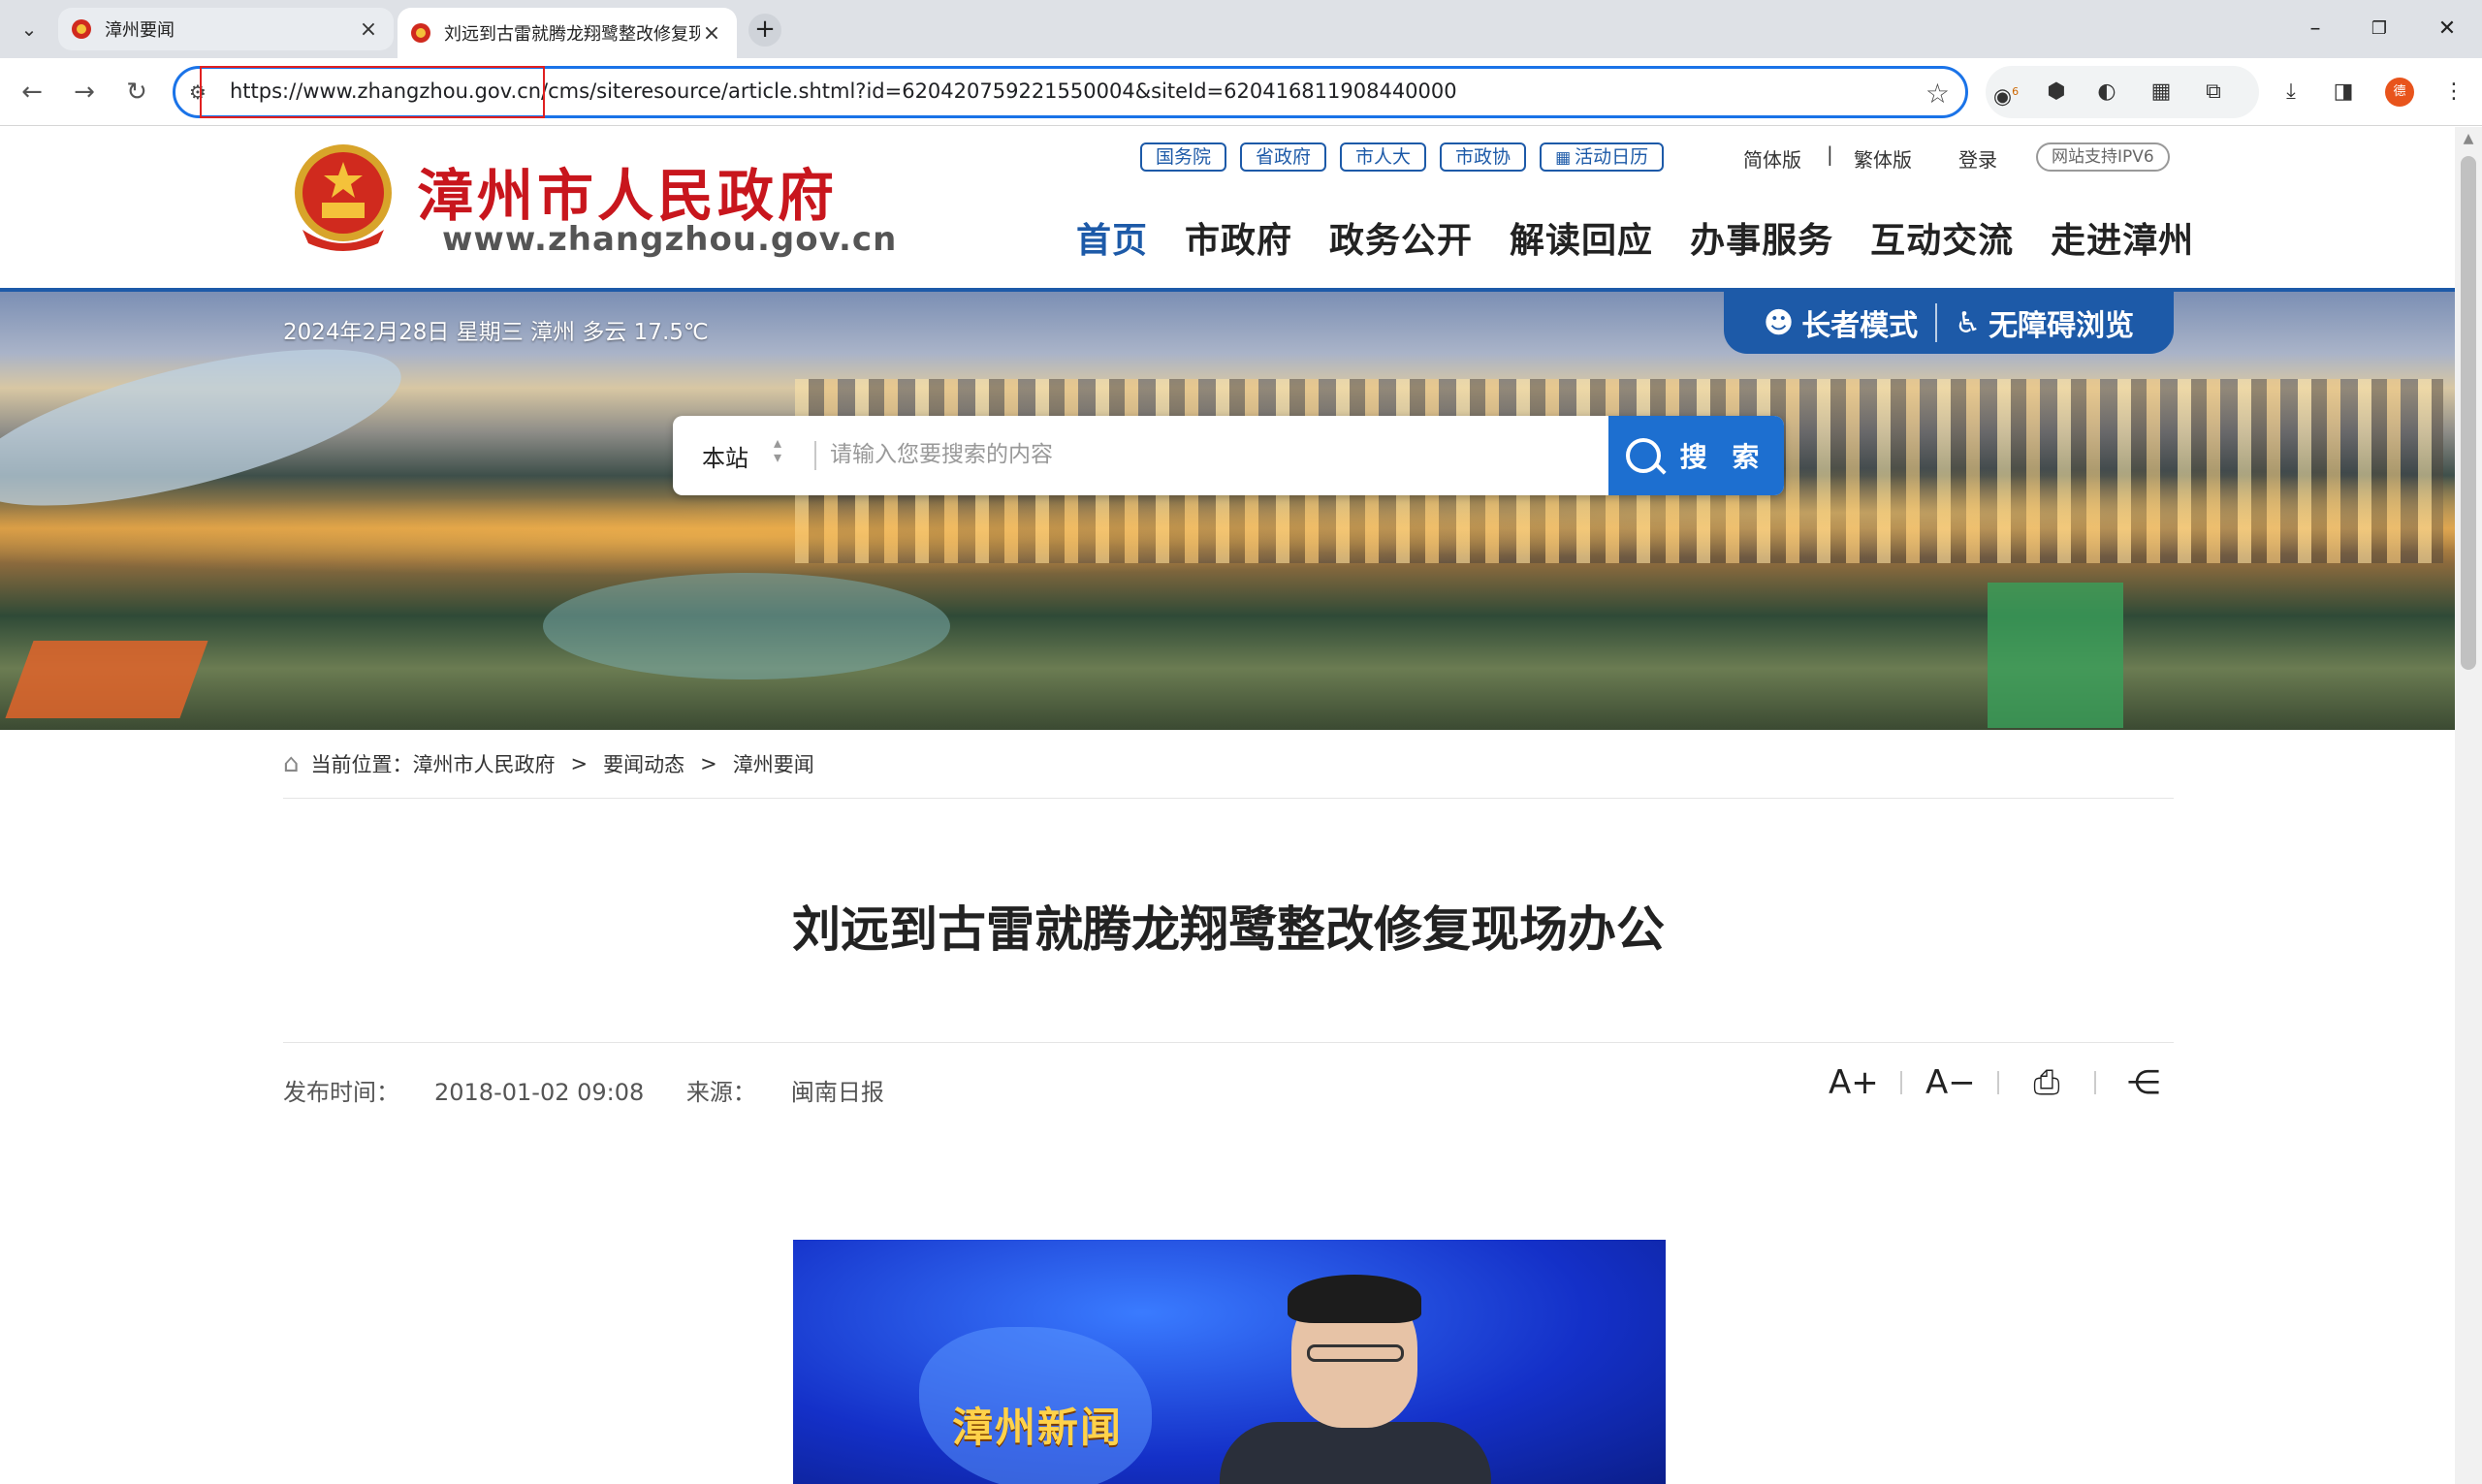 The image size is (2482, 1484). What do you see at coordinates (2468, 140) in the screenshot?
I see `scroll-up-icon: ▲` at bounding box center [2468, 140].